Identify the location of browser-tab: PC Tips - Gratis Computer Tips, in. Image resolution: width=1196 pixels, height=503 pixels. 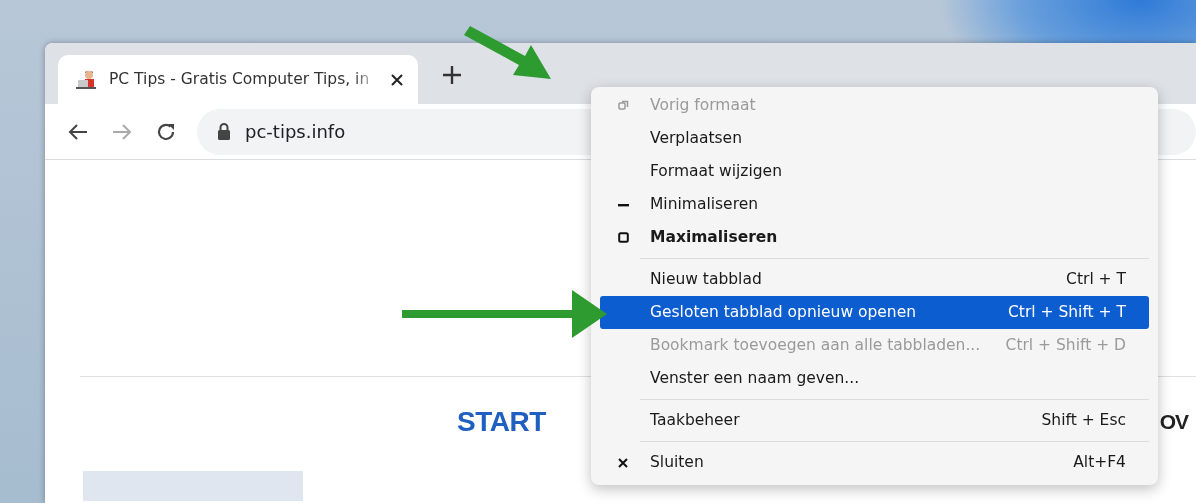
(238, 79).